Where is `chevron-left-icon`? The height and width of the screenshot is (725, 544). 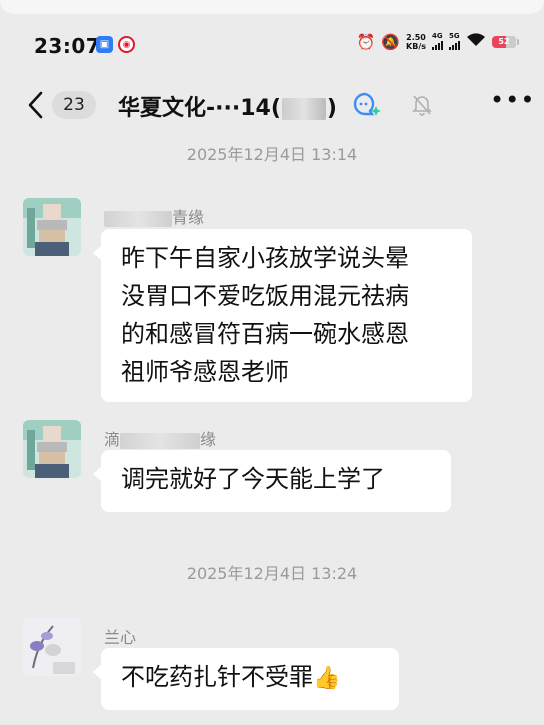
chevron-left-icon is located at coordinates (35, 107).